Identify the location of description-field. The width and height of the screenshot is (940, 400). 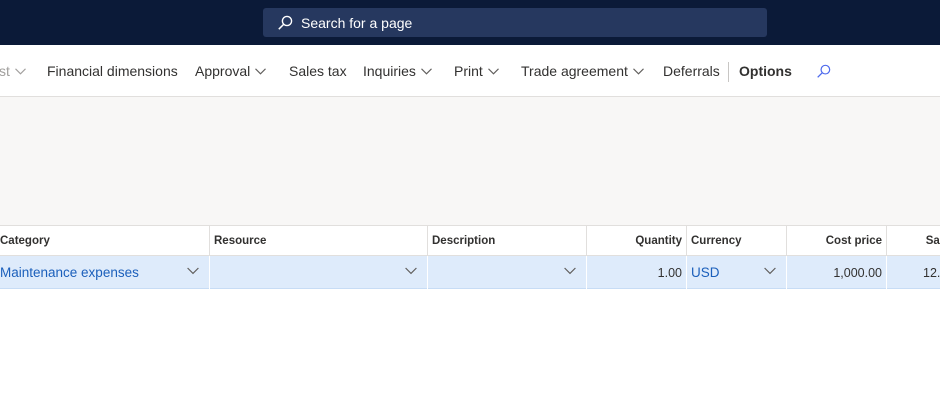
(507, 272).